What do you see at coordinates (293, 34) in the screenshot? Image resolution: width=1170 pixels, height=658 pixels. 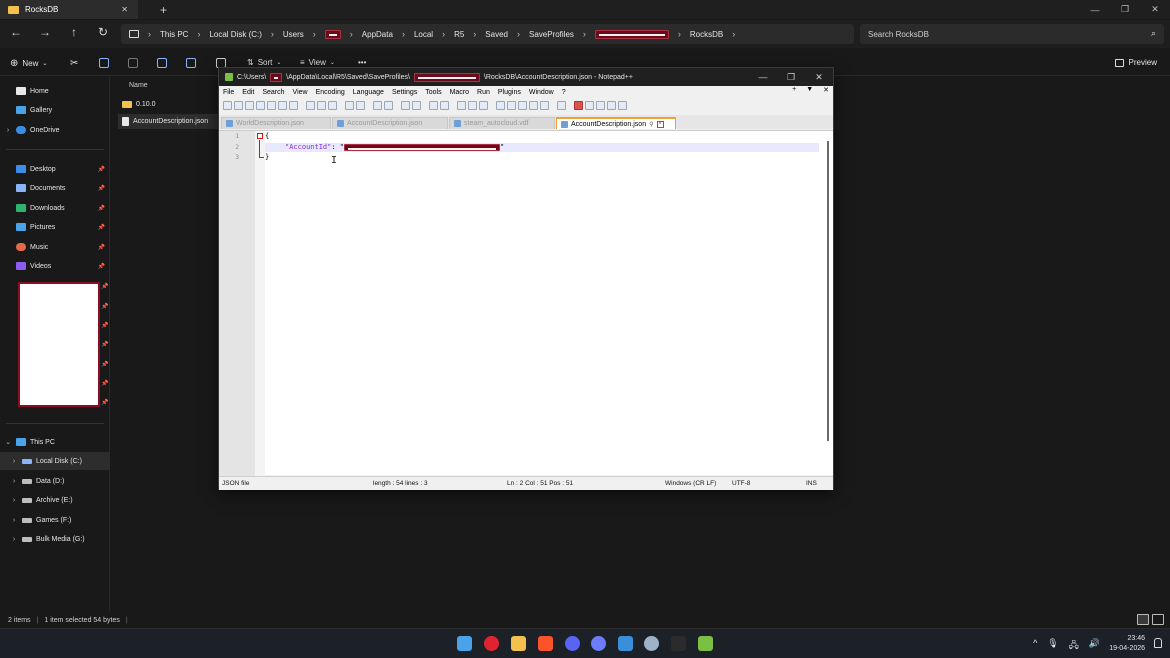 I see `breadcrumb-users: Users` at bounding box center [293, 34].